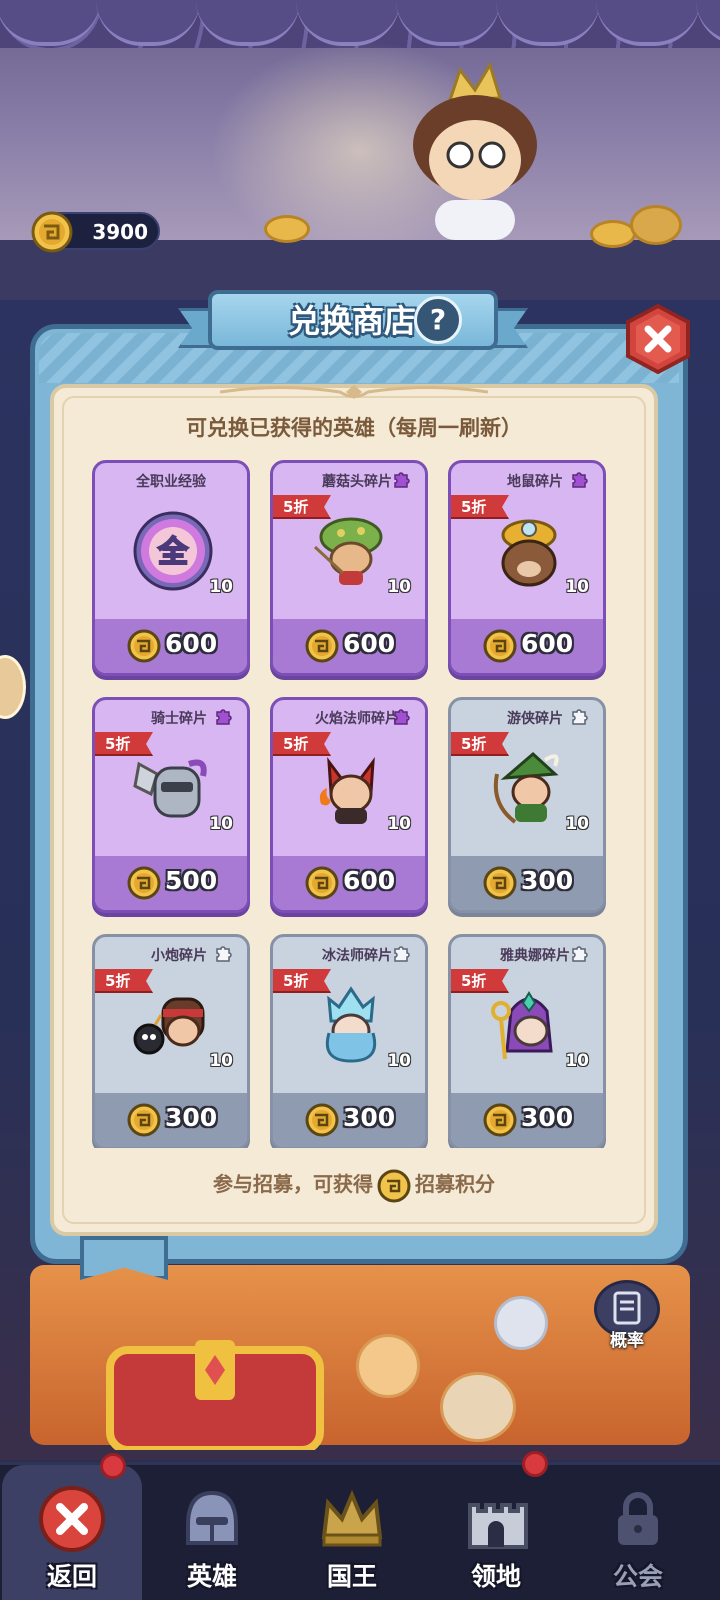 The width and height of the screenshot is (720, 1600). I want to click on nav-label: 领地, so click(495, 1576).